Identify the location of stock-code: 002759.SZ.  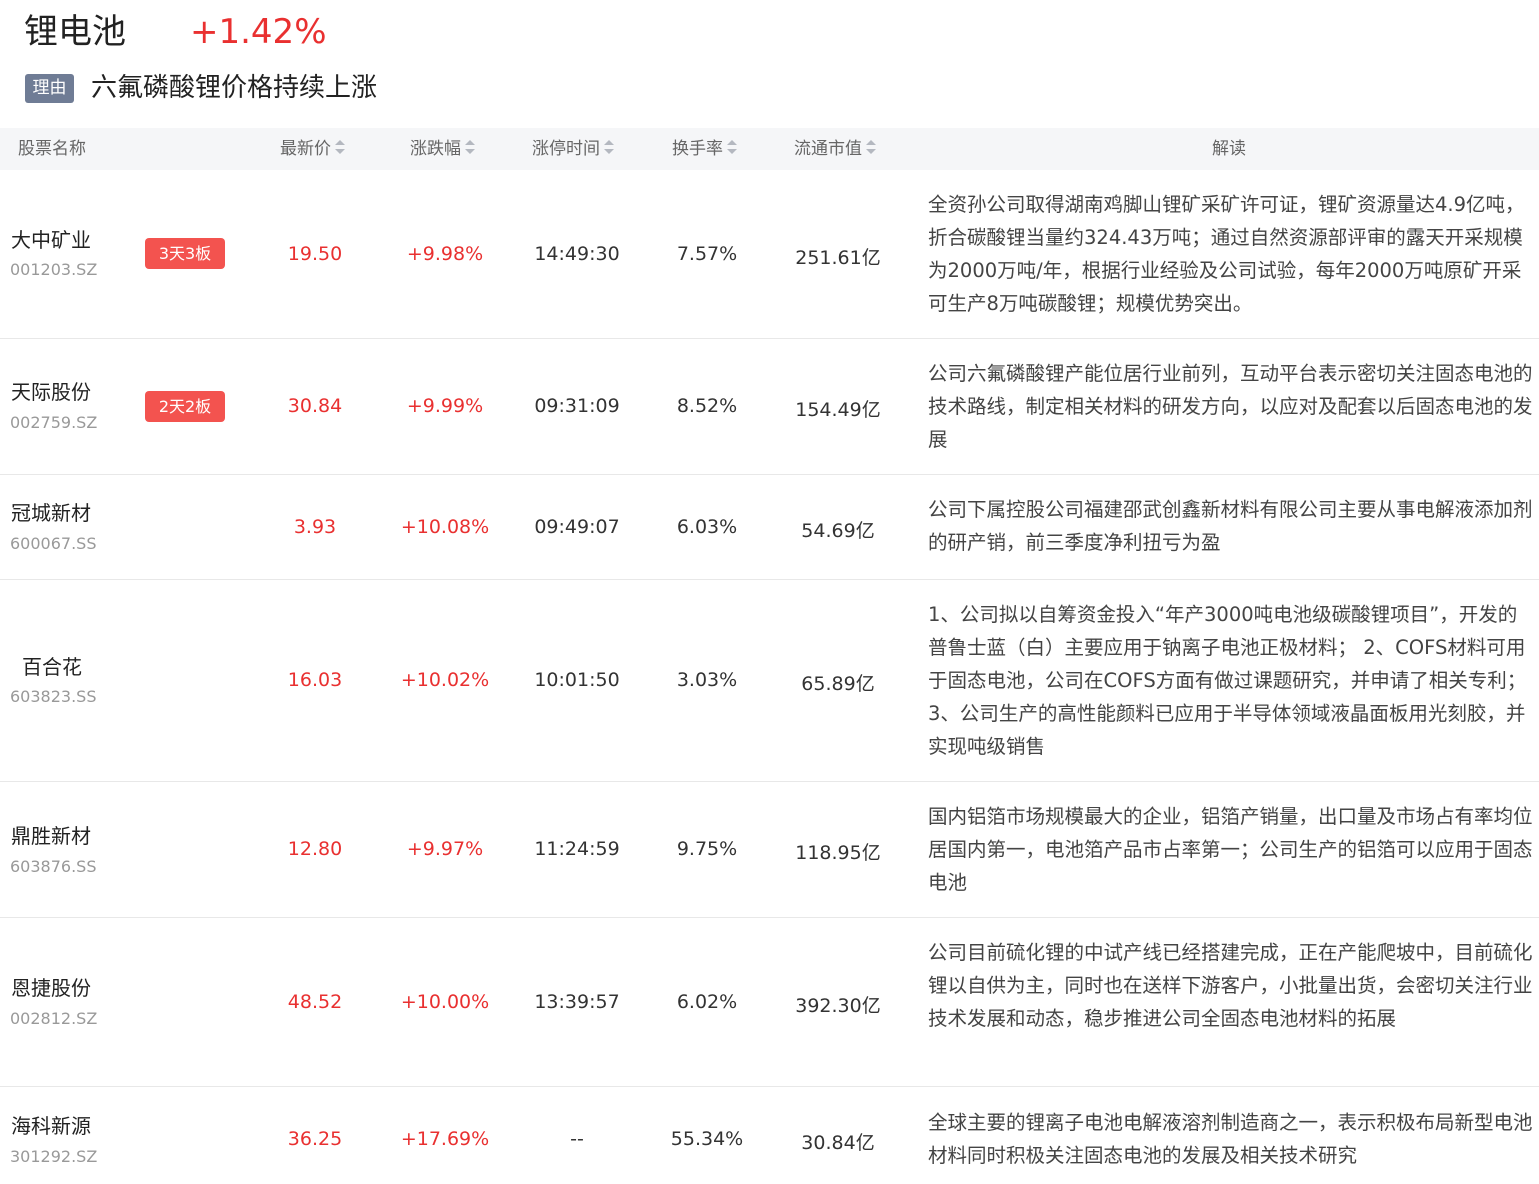
(54, 422).